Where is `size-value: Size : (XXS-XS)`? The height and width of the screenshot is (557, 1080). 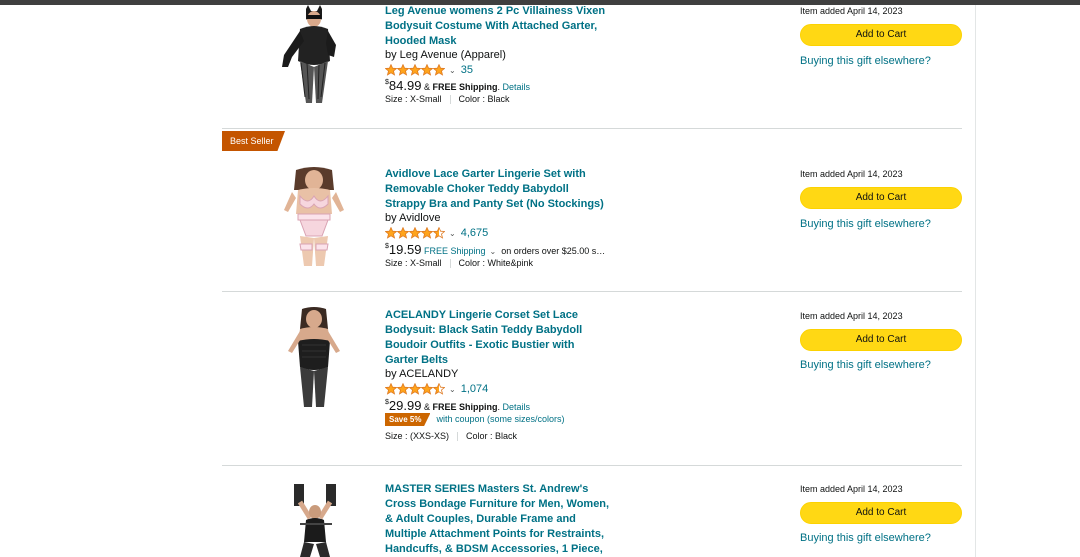 size-value: Size : (XXS-XS) is located at coordinates (417, 436).